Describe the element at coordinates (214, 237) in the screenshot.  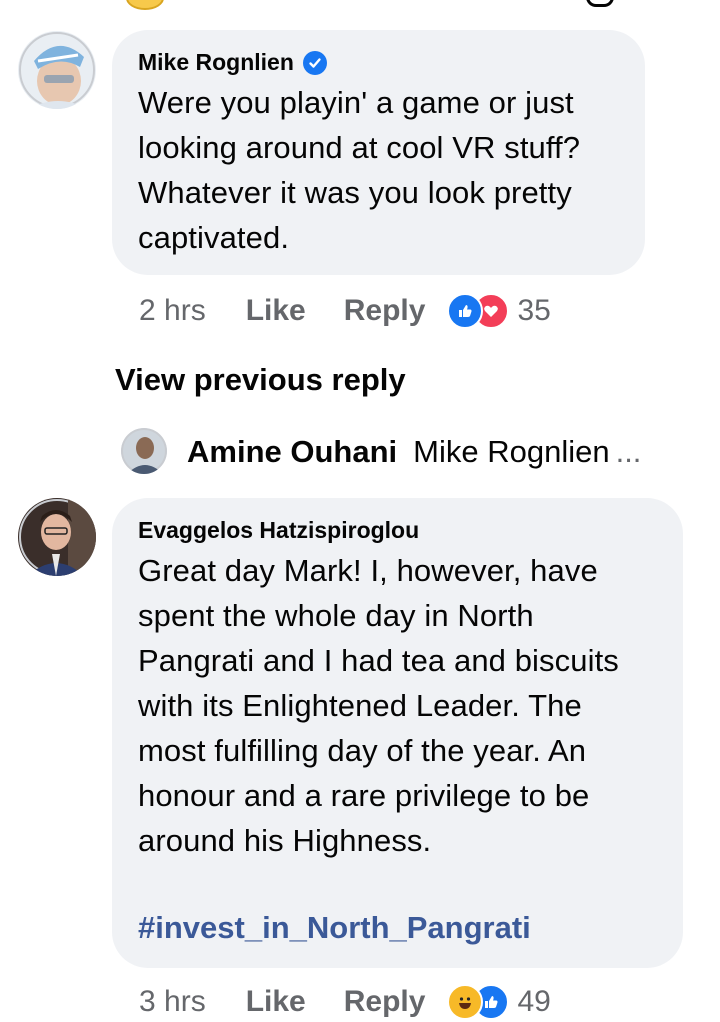
I see `comment-line: captivated.` at that location.